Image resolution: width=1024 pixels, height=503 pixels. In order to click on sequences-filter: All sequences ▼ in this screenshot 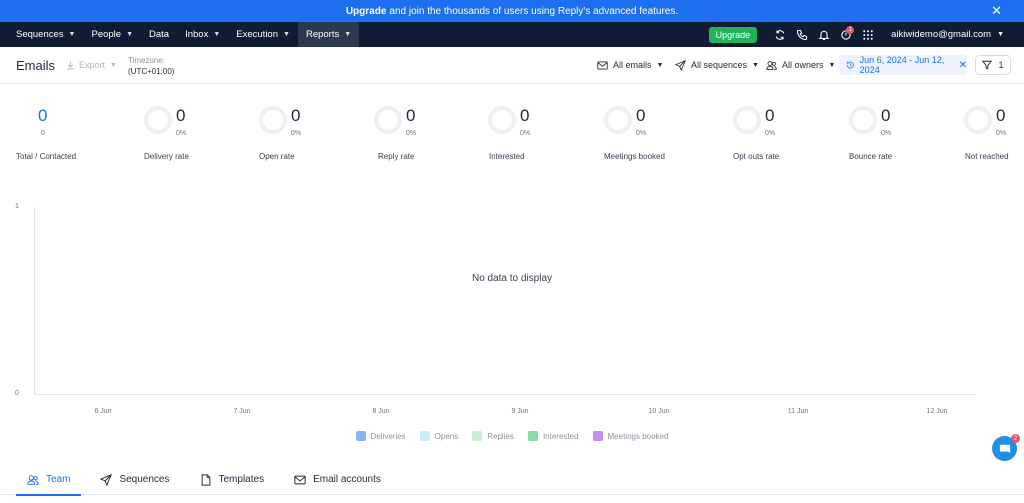, I will do `click(717, 65)`.